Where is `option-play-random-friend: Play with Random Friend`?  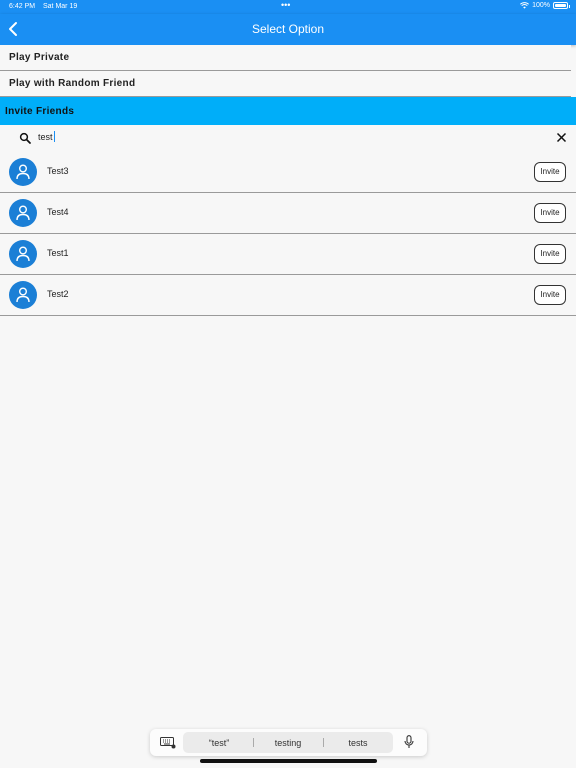
option-play-random-friend: Play with Random Friend is located at coordinates (285, 84).